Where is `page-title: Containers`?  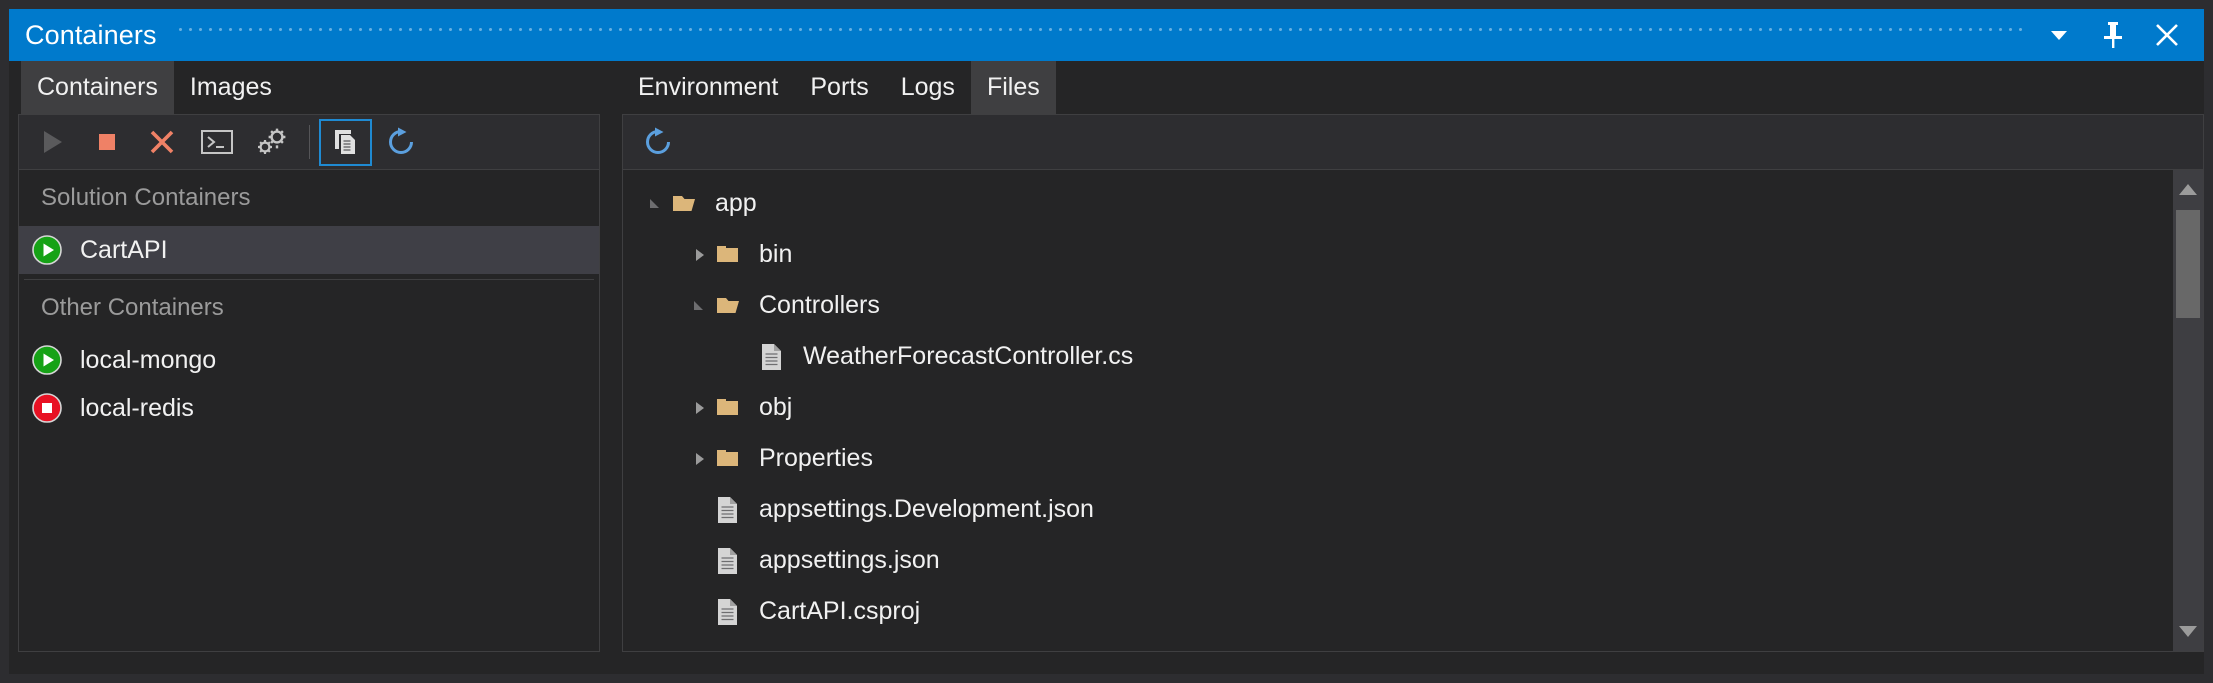
page-title: Containers is located at coordinates (91, 34).